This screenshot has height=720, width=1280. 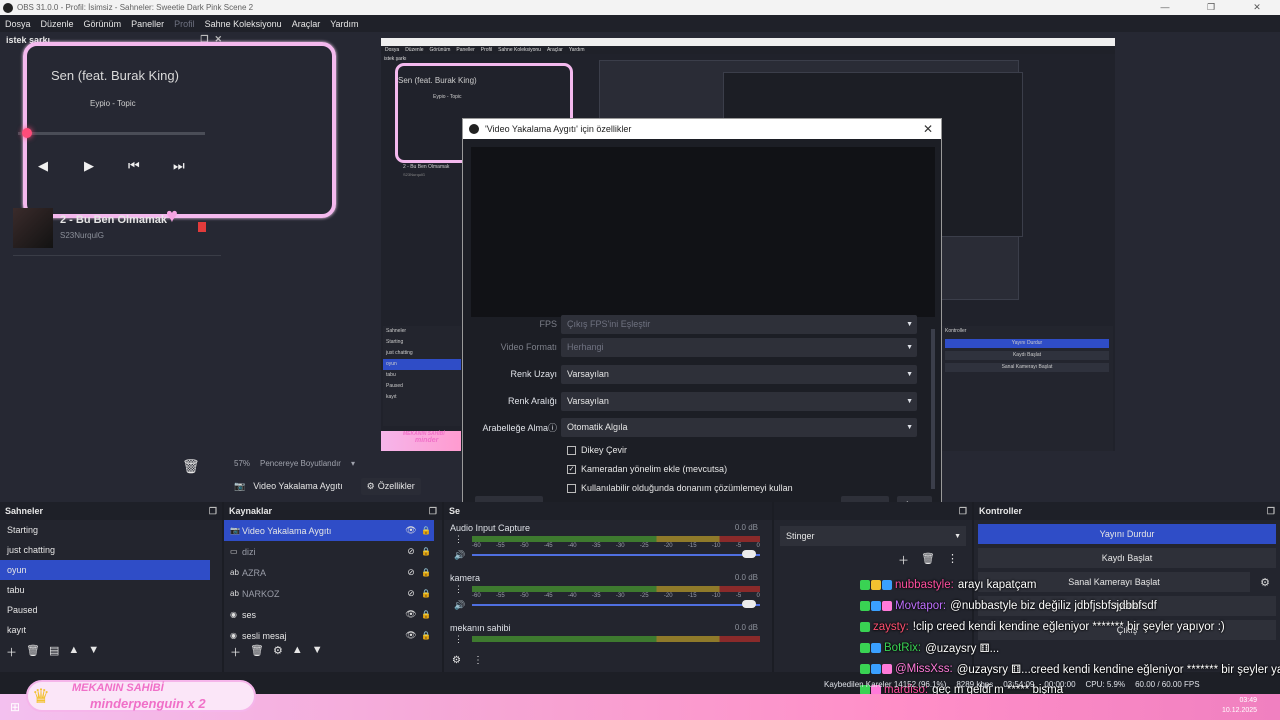 What do you see at coordinates (353, 463) in the screenshot?
I see `zoom-dropdown-icon: ▾` at bounding box center [353, 463].